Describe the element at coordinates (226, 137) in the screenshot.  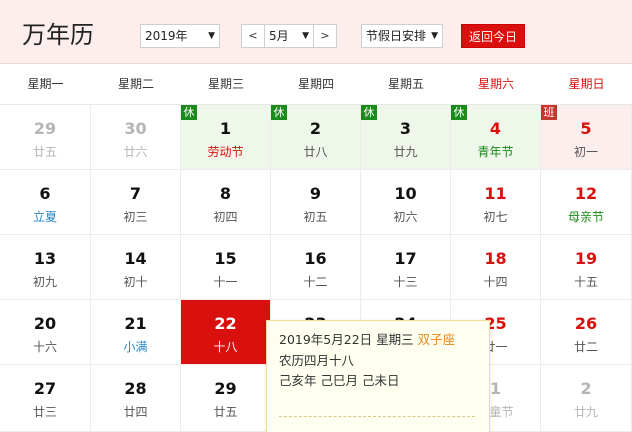
I see `day-cell: 休 1 劳动节` at that location.